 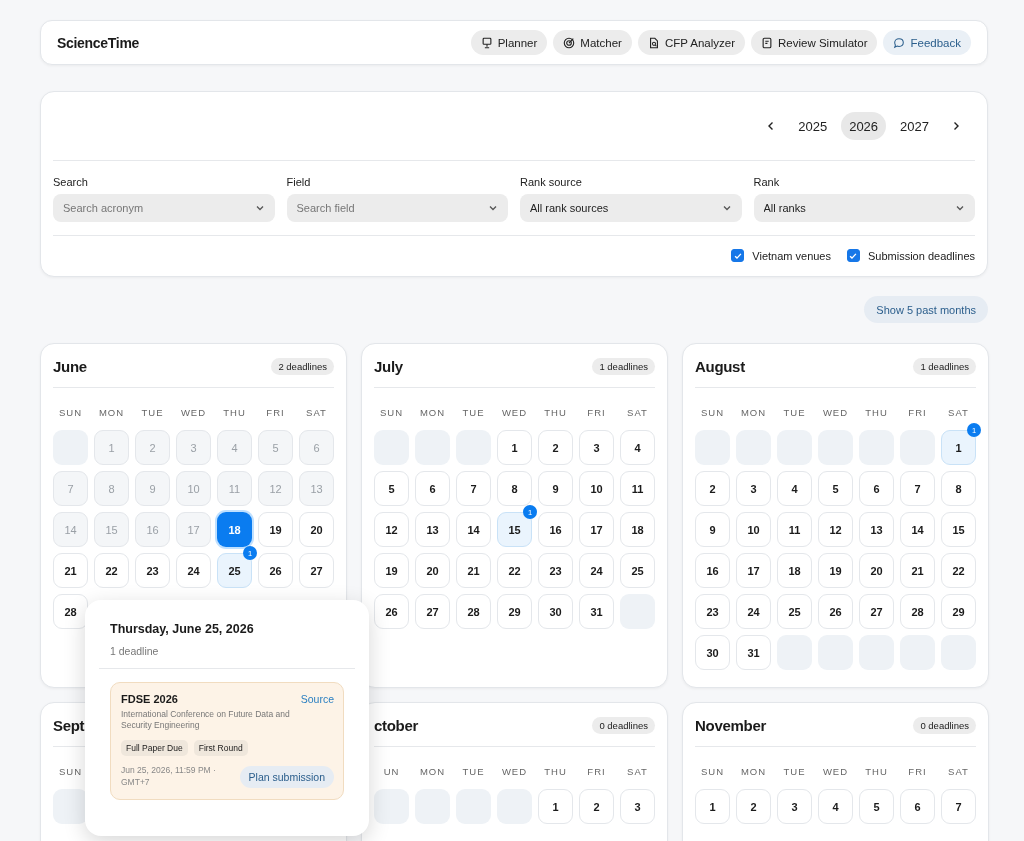 I want to click on nav-button: Review Simulator, so click(x=814, y=42).